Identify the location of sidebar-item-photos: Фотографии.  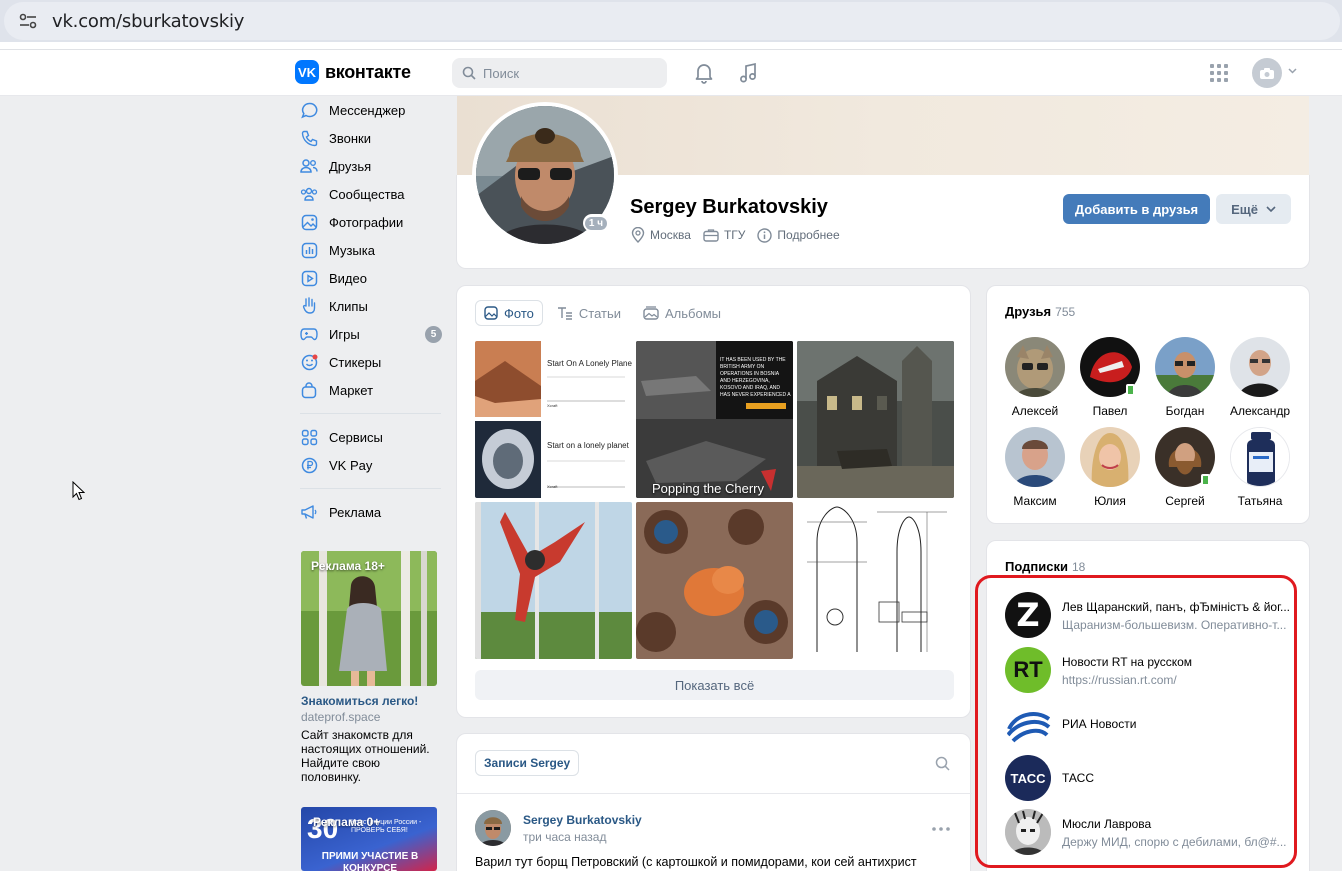
(371, 222).